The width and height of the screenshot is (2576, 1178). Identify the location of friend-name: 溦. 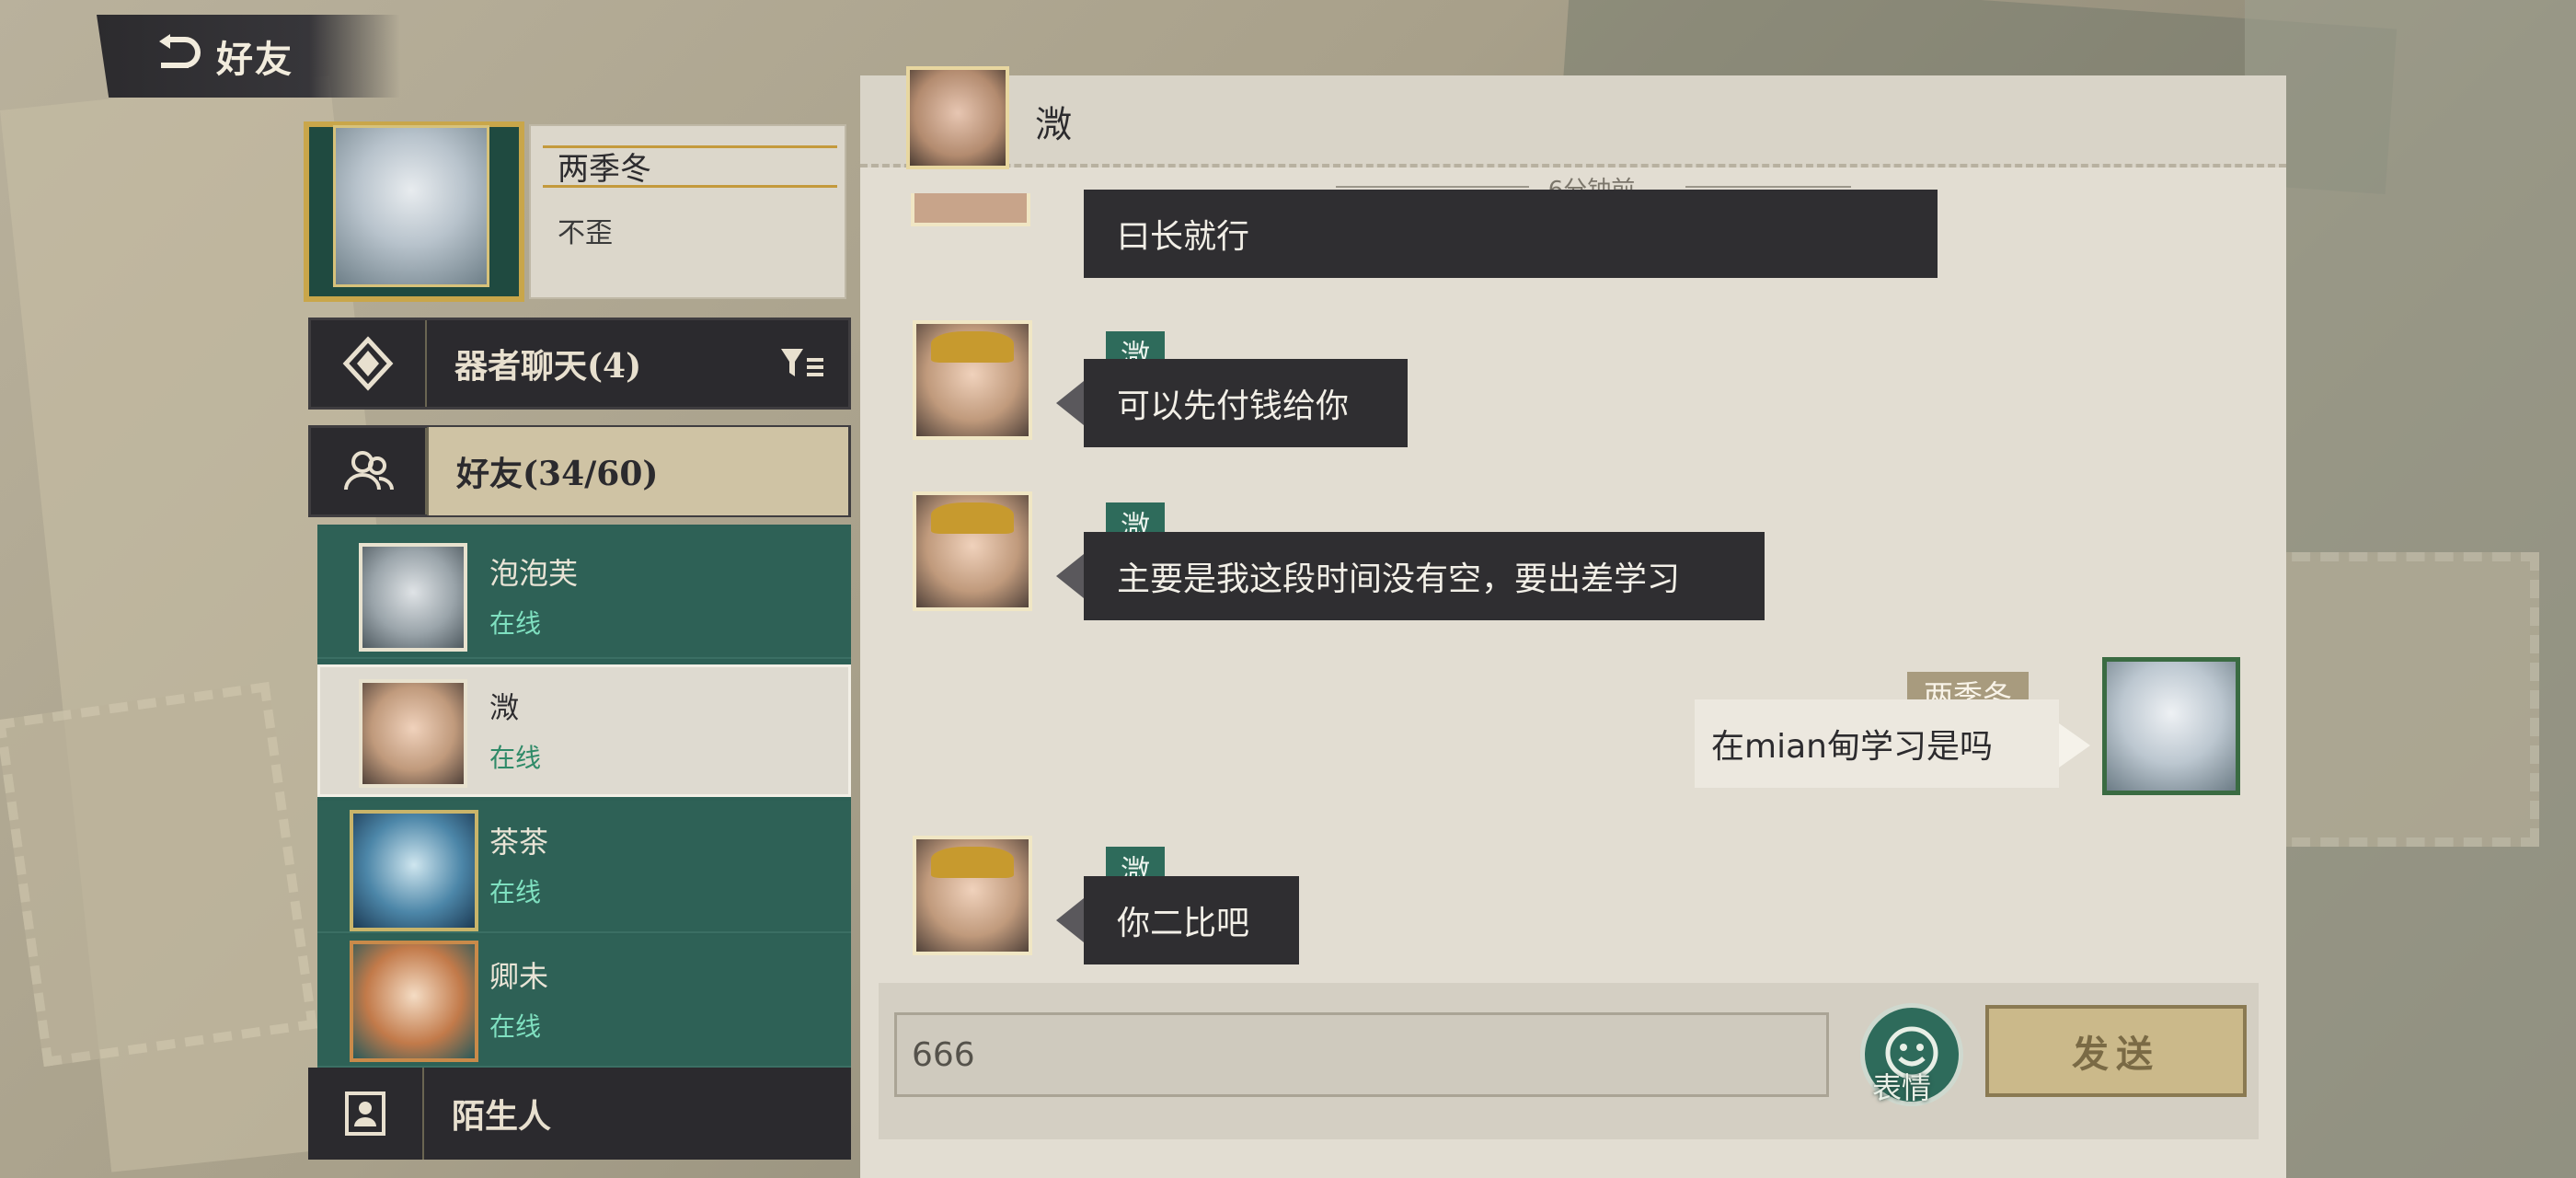
(504, 707).